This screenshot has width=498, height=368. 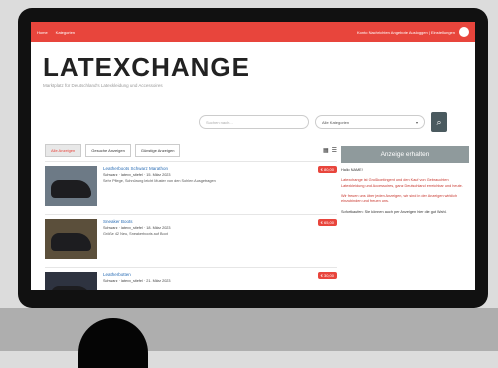 What do you see at coordinates (65, 32) in the screenshot?
I see `nav-categories-link: Kategorien` at bounding box center [65, 32].